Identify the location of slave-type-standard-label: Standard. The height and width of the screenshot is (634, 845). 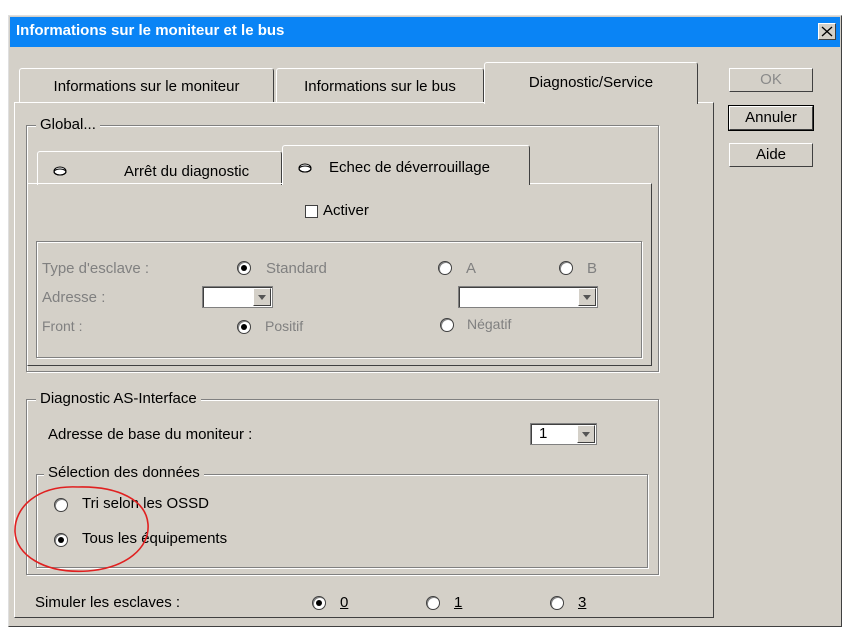
(296, 268).